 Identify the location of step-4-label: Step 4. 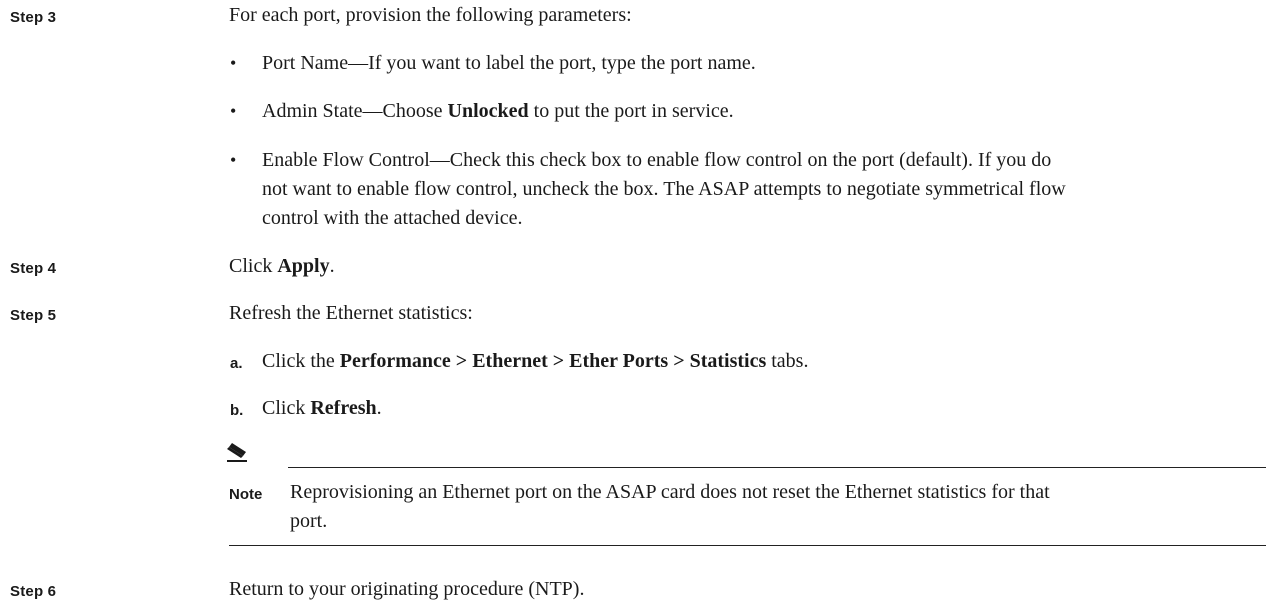
(33, 268).